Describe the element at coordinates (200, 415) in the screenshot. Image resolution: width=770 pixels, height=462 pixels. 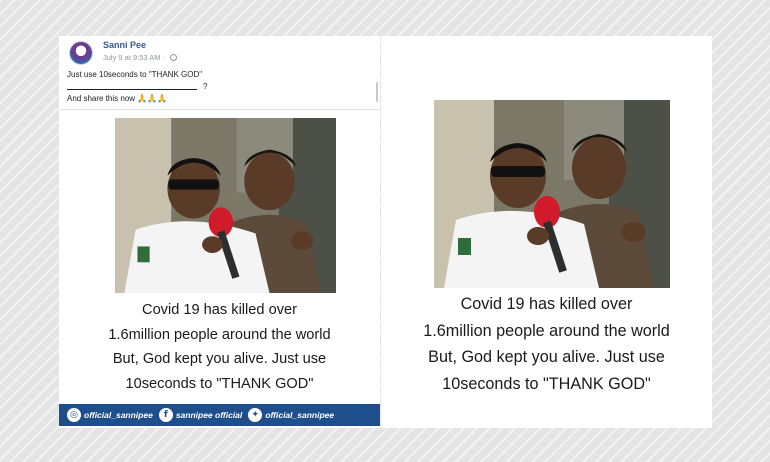
I see `facebook-handle: f sannipee official` at that location.